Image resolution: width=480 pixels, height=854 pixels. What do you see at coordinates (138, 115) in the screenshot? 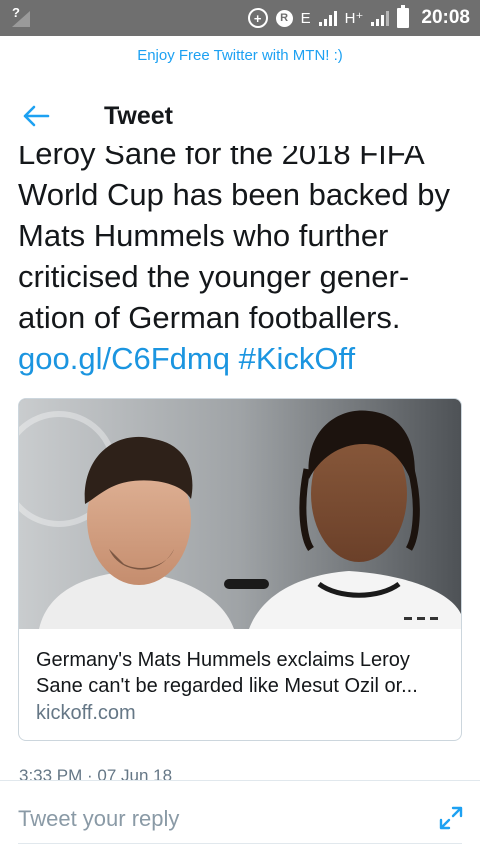
I see `page-title: Tweet` at bounding box center [138, 115].